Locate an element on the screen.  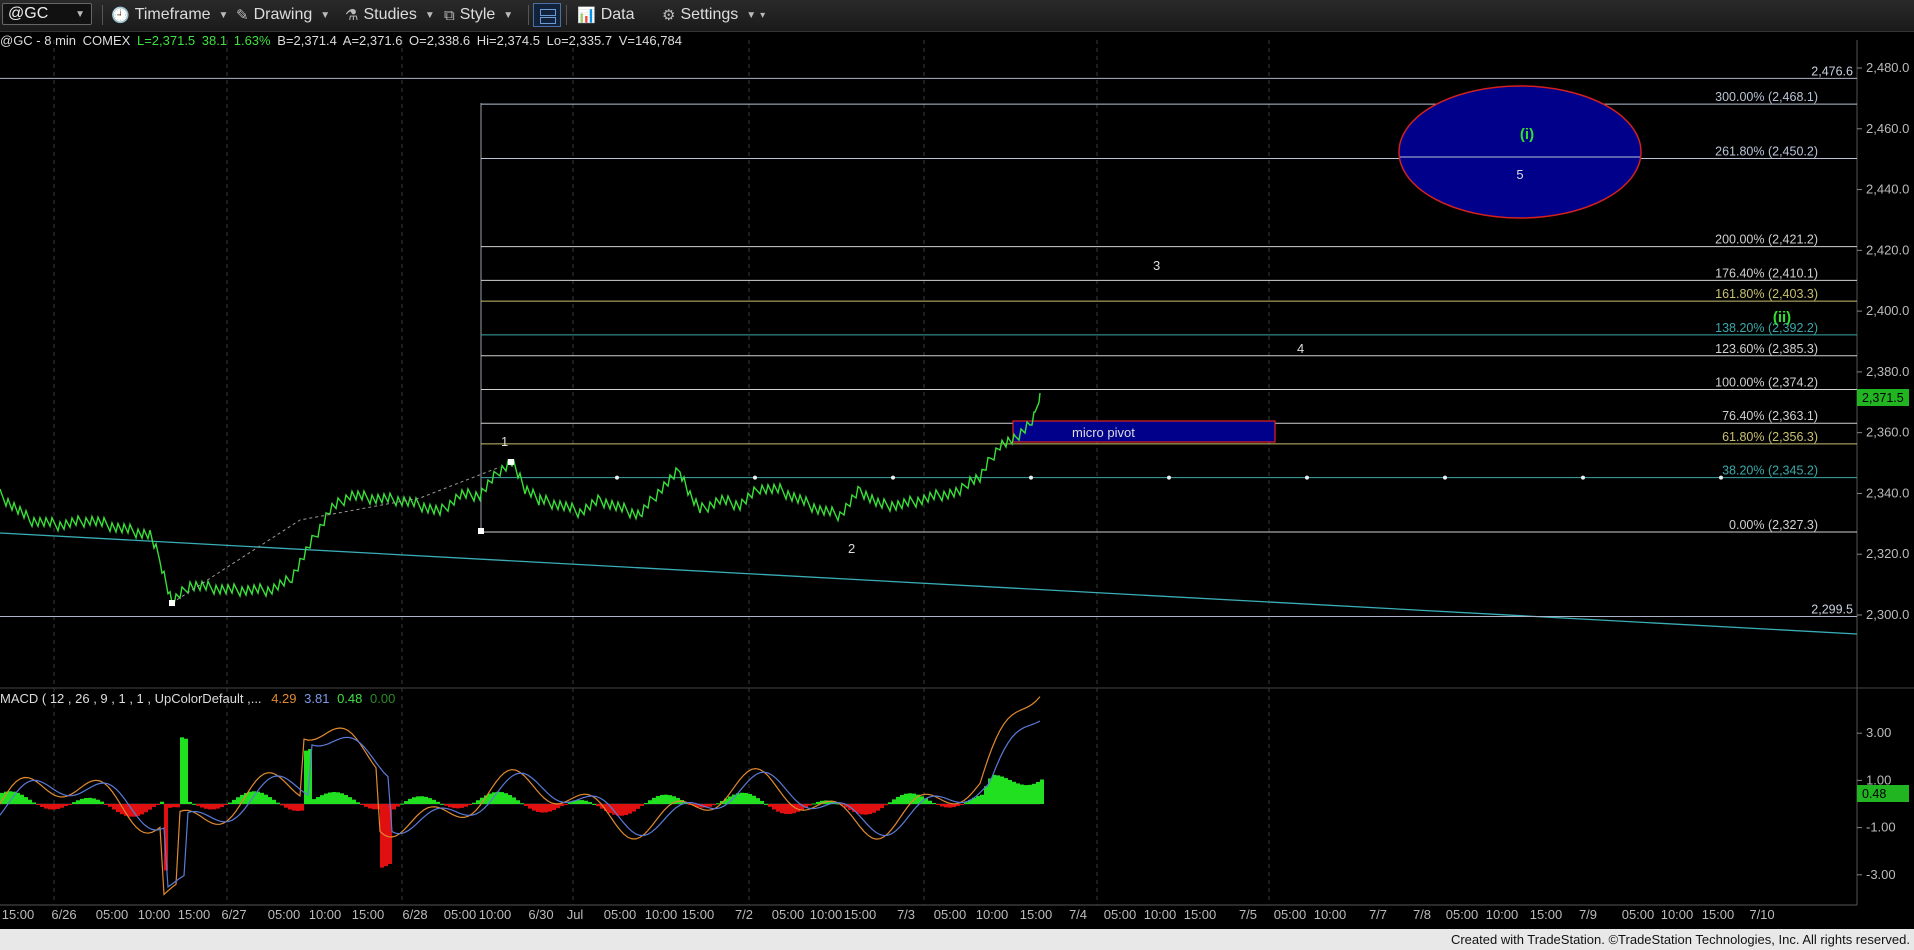
fib-level-label: 123.60% (2,385.3) is located at coordinates (1766, 349).